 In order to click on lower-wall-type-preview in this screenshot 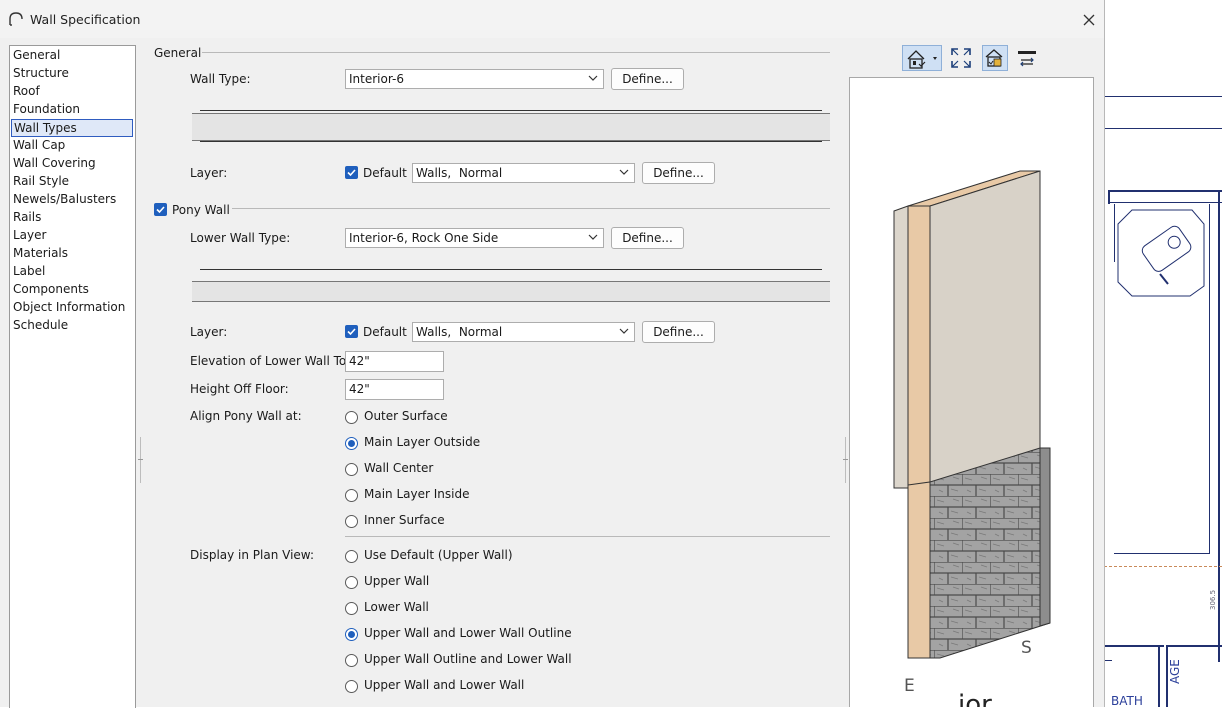, I will do `click(511, 291)`.